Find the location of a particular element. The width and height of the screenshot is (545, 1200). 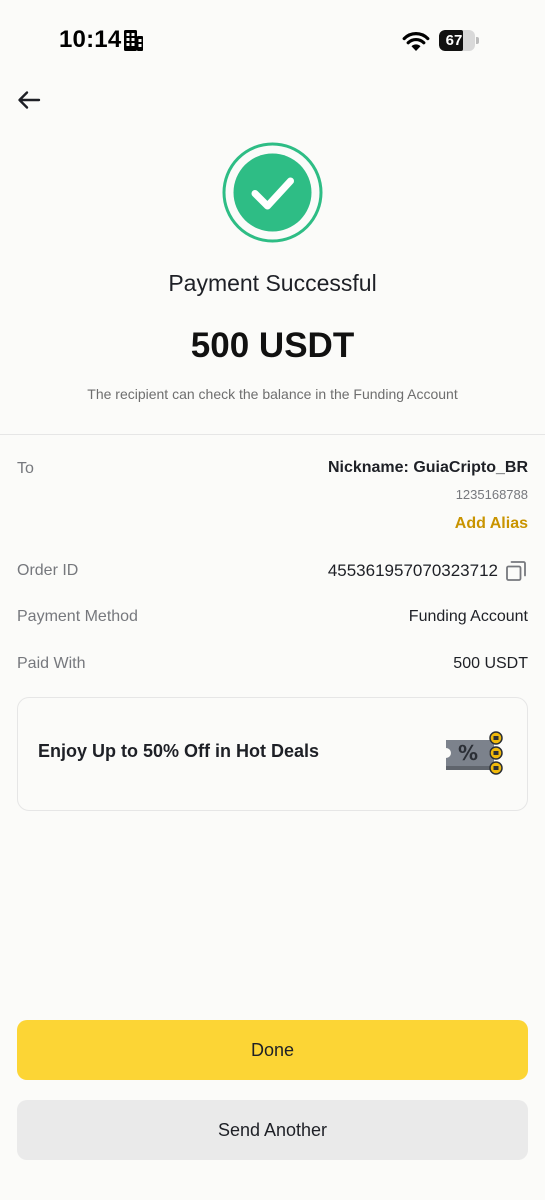

payment-amount: 500 USDT is located at coordinates (272, 345).